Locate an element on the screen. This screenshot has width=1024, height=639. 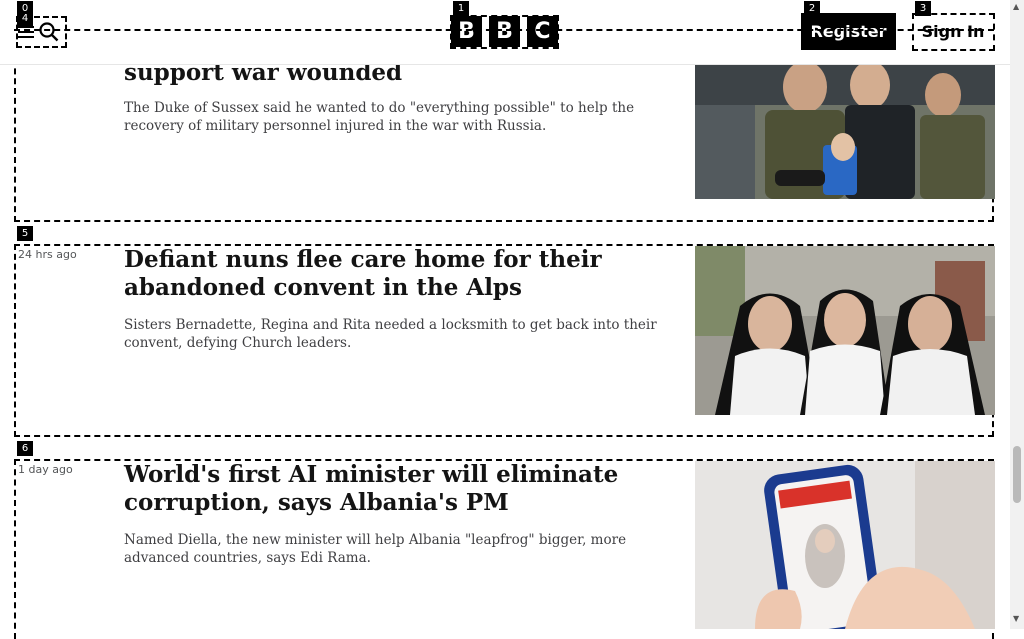
scroll-thumb is located at coordinates (1017, 474).